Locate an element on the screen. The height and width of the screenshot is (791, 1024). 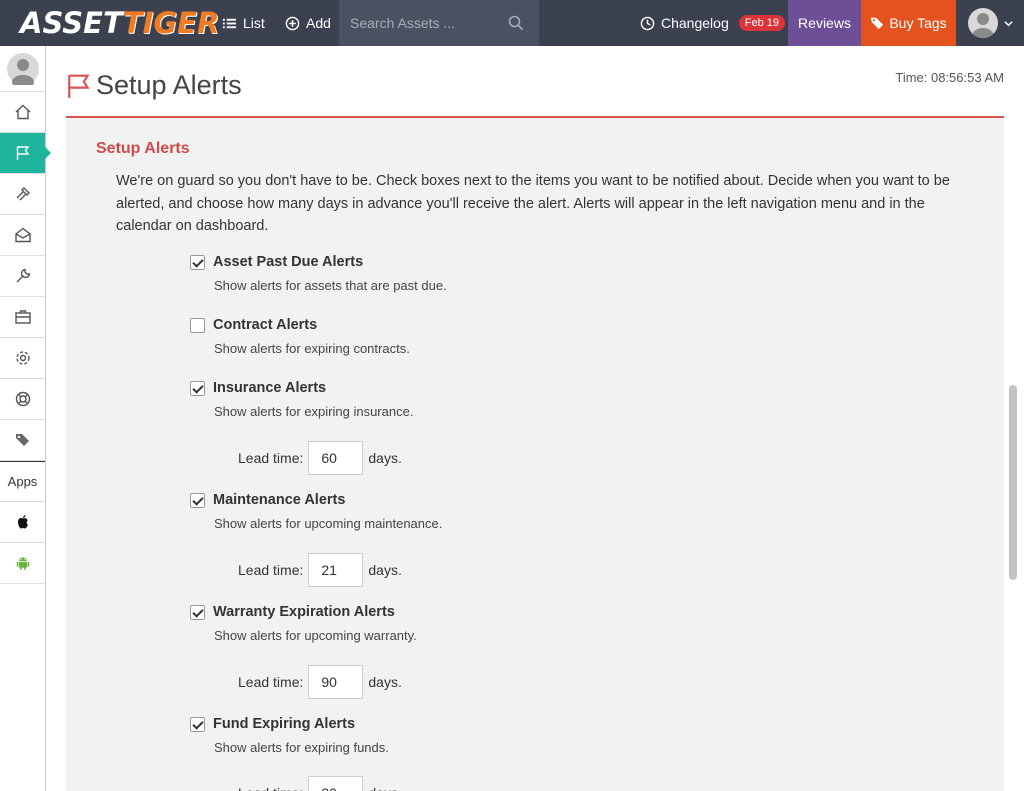
sidebar-item-maintenance is located at coordinates (22, 276).